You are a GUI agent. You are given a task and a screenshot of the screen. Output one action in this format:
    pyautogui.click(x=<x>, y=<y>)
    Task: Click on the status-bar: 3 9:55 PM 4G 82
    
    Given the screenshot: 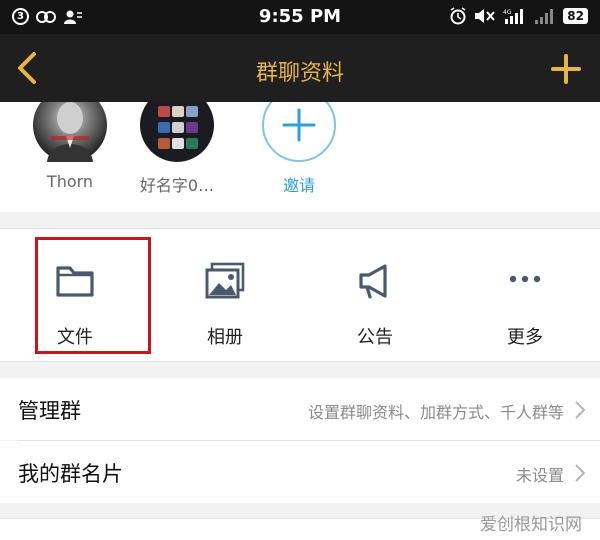 What is the action you would take?
    pyautogui.click(x=300, y=17)
    